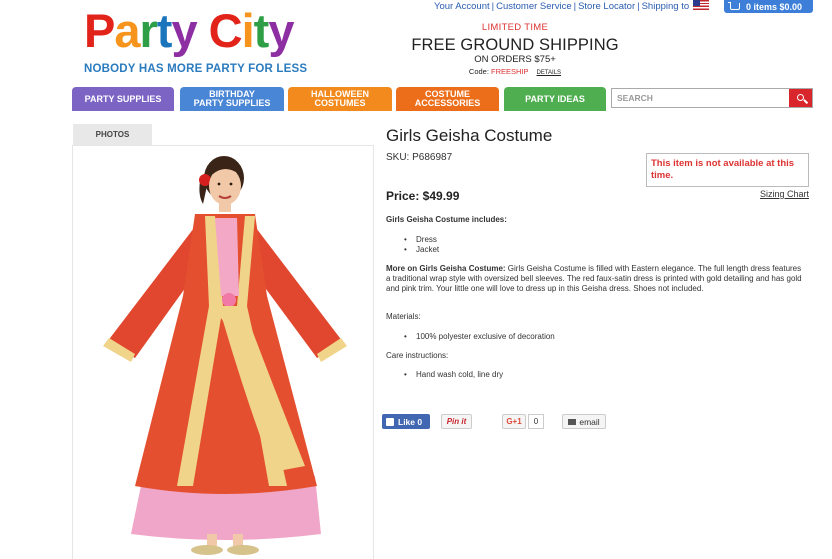 The width and height of the screenshot is (832, 559). Describe the element at coordinates (410, 421) in the screenshot. I see `like-label: Like 0` at that location.